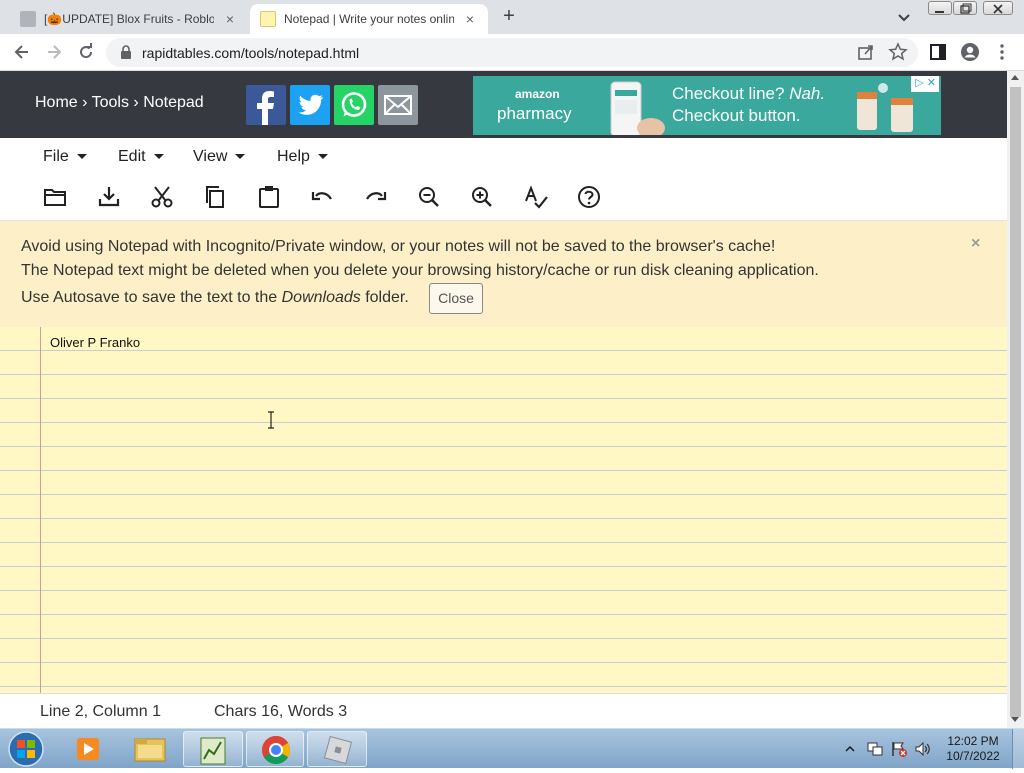  Describe the element at coordinates (250, 53) in the screenshot. I see `url-text: rapidtables.com/tools/notepad.html` at that location.